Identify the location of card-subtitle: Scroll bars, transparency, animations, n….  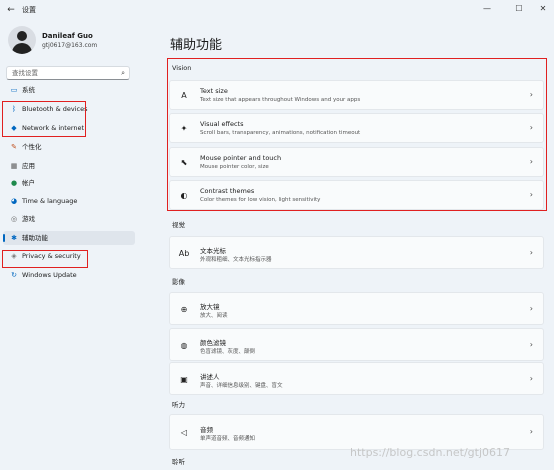
(280, 133).